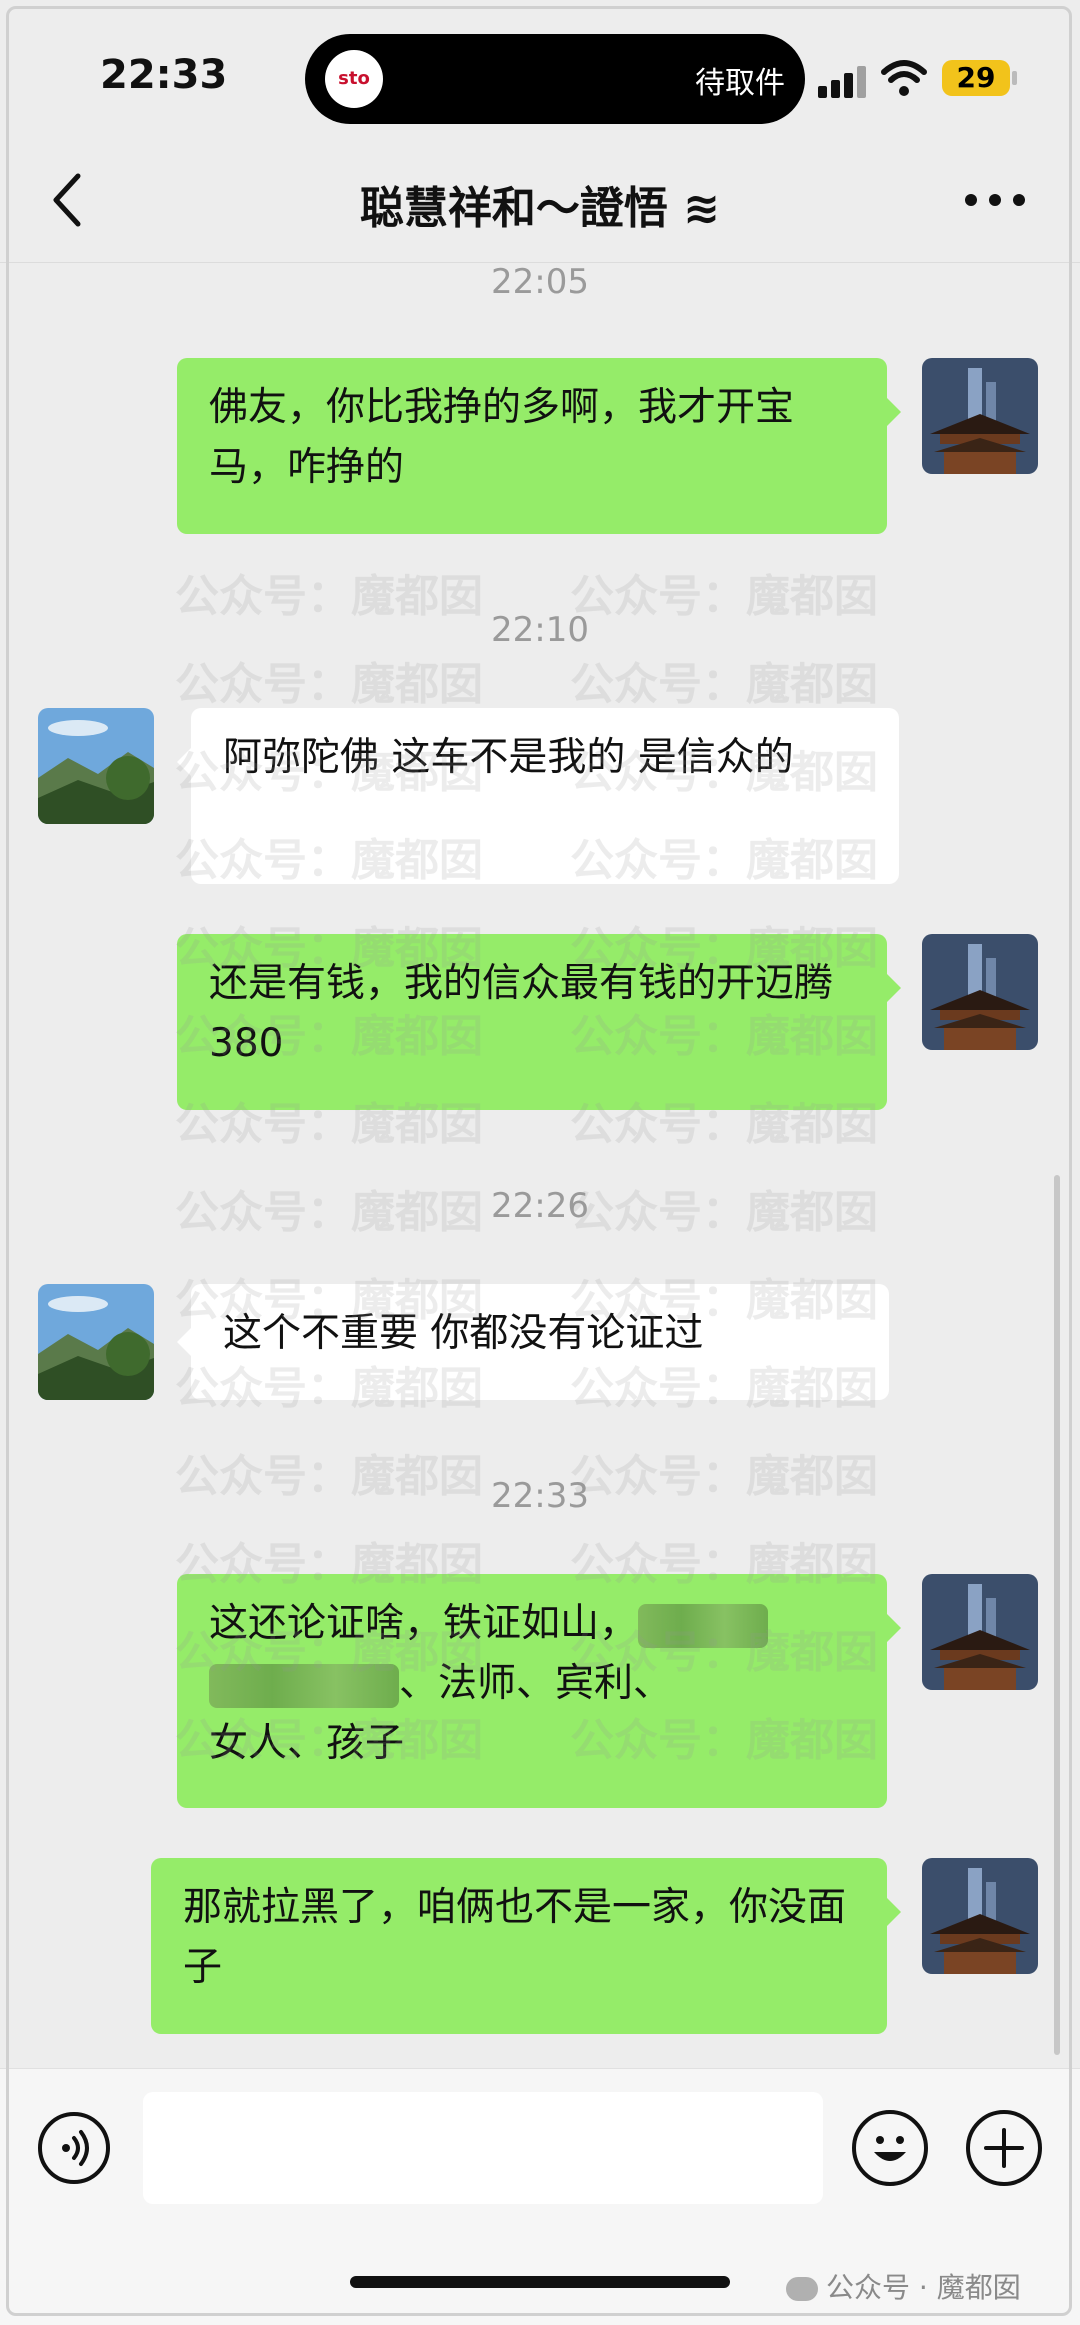 This screenshot has width=1080, height=2325. What do you see at coordinates (903, 2286) in the screenshot?
I see `footer-watermark: 公众号 · 魔都囡` at bounding box center [903, 2286].